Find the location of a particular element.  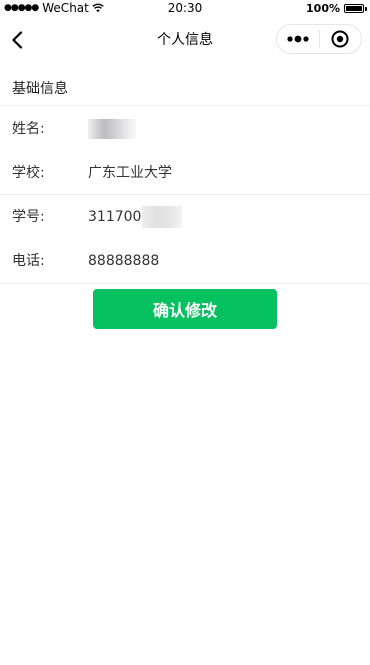

redacted-name-blur is located at coordinates (112, 129).